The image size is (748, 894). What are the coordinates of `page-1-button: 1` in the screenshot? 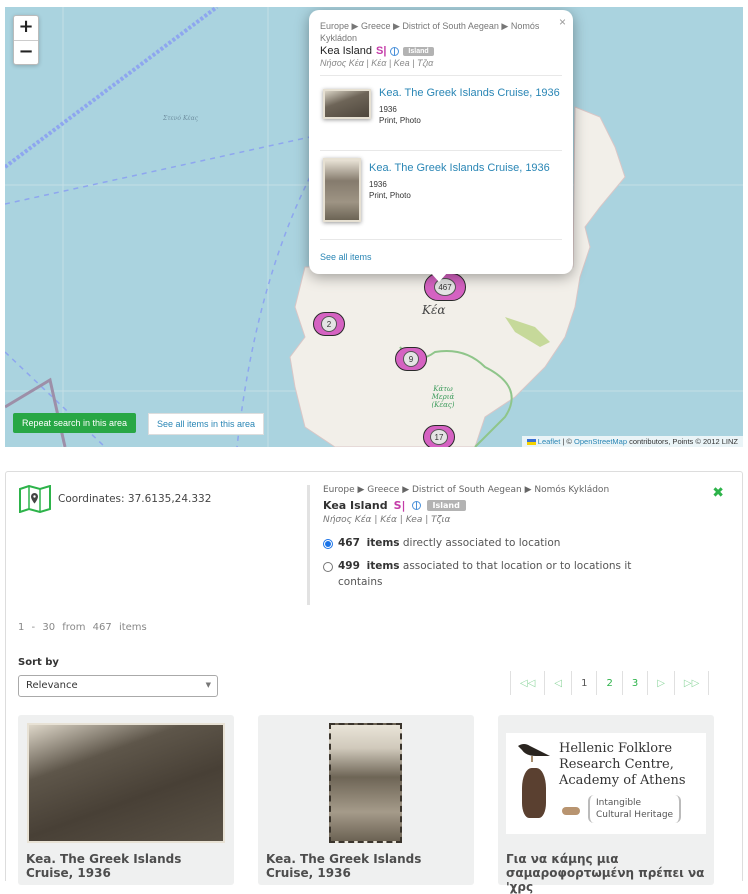 It's located at (583, 683).